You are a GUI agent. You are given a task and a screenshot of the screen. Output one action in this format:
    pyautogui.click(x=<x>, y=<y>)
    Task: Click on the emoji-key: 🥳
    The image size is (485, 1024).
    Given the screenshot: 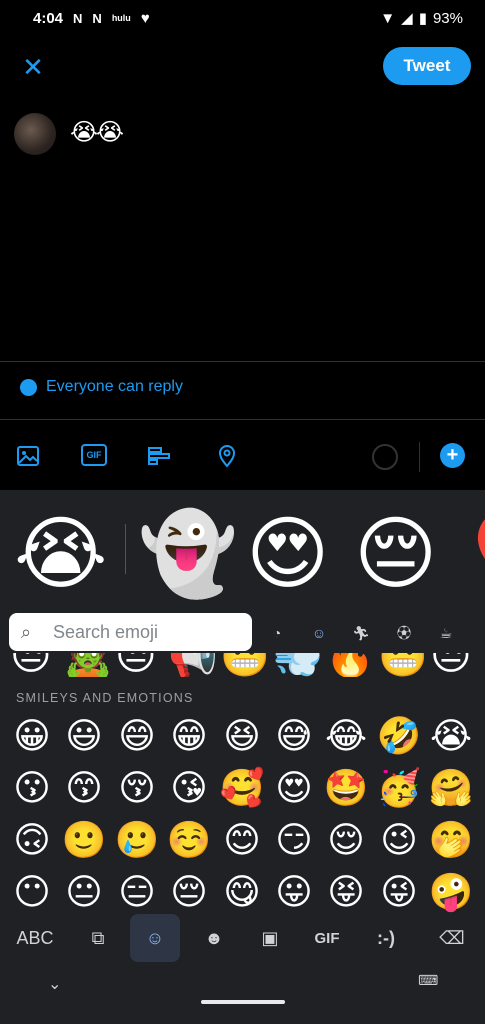 What is the action you would take?
    pyautogui.click(x=399, y=788)
    